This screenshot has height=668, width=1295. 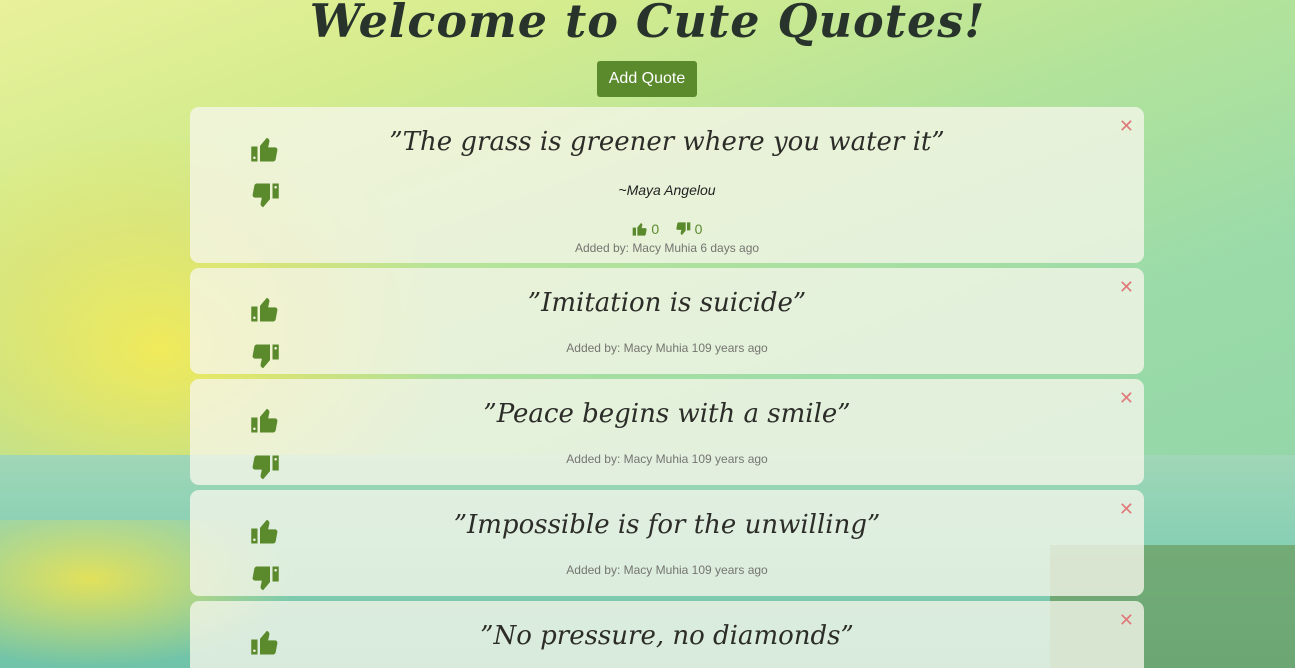 I want to click on quote-text: ”No pressure, no diamonds”, so click(x=667, y=636).